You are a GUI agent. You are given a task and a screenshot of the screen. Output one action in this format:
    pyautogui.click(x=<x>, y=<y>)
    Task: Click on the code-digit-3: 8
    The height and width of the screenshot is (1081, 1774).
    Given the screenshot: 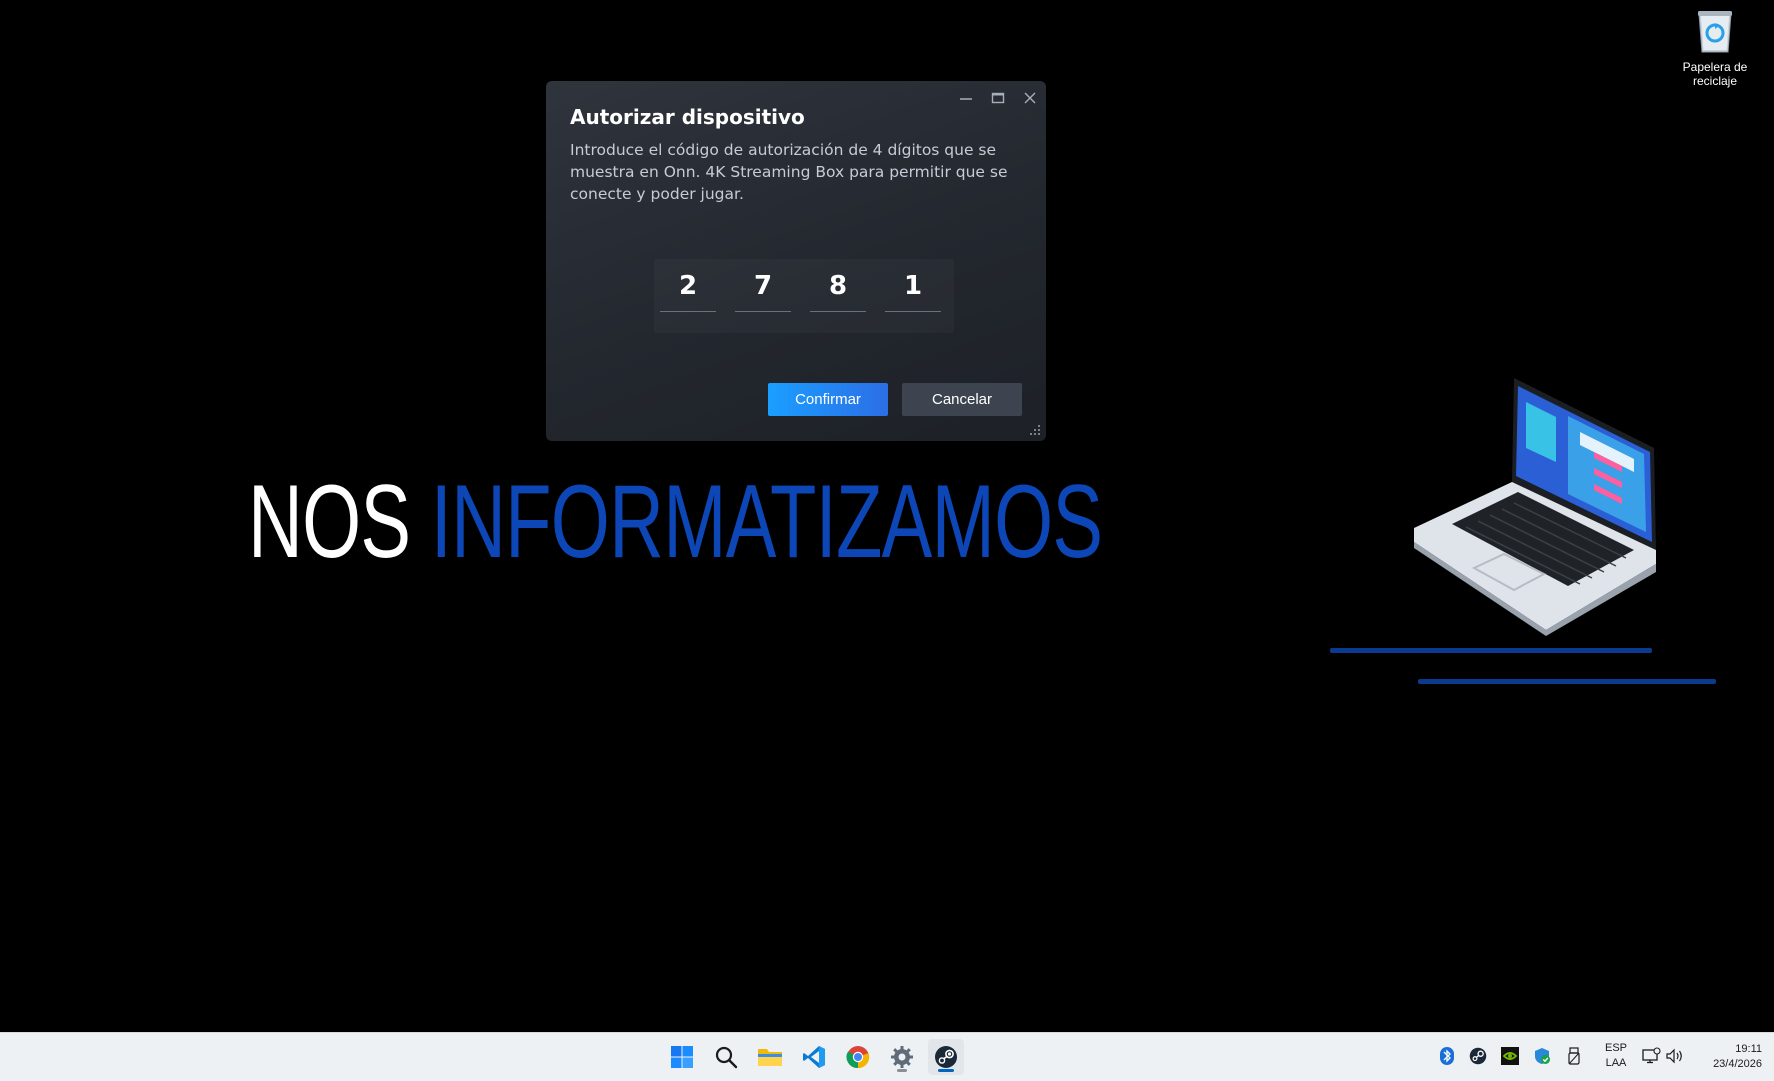 What is the action you would take?
    pyautogui.click(x=838, y=285)
    